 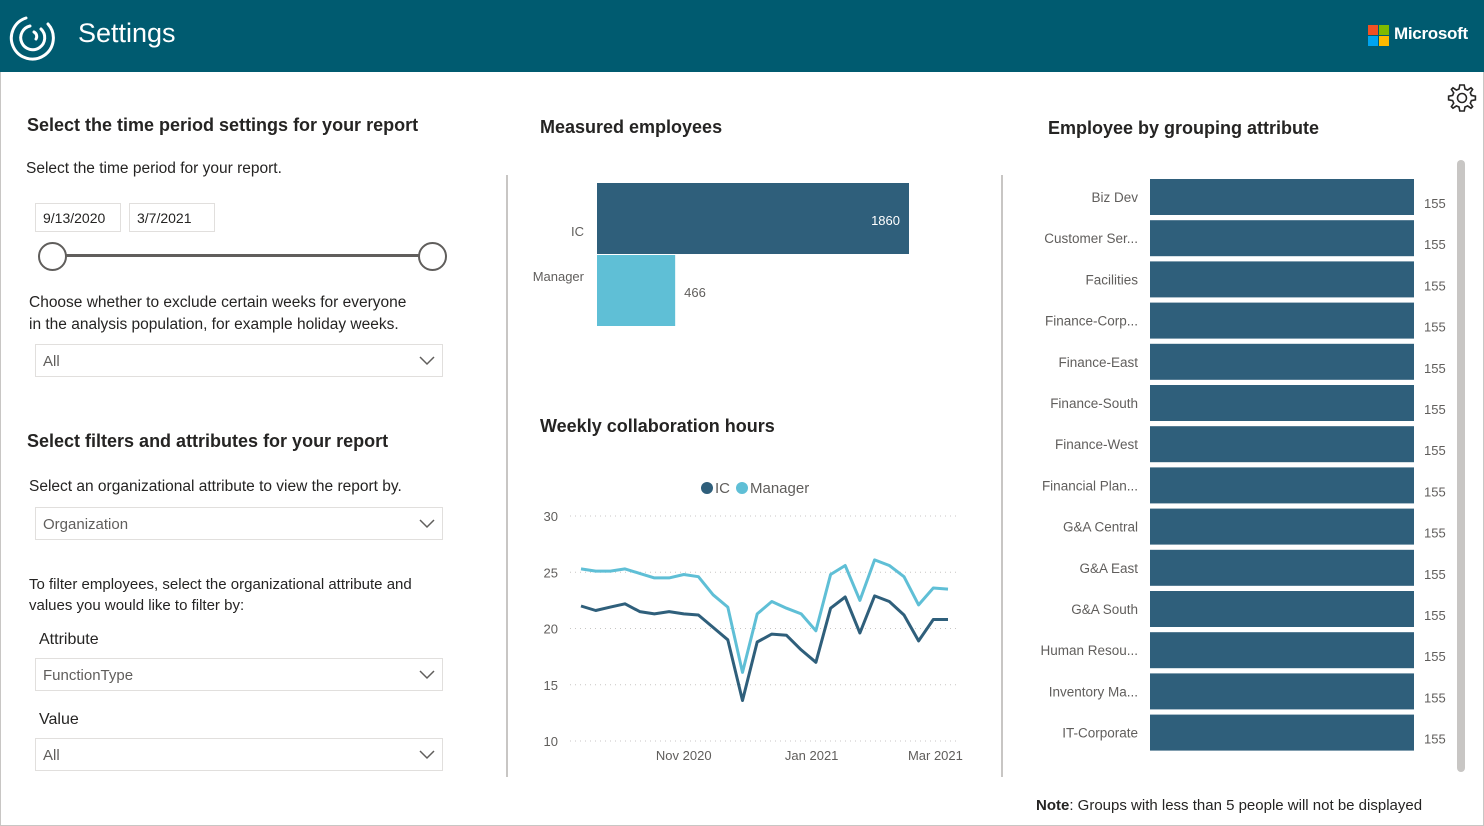 What do you see at coordinates (551, 516) in the screenshot?
I see `y-tick-label: 30` at bounding box center [551, 516].